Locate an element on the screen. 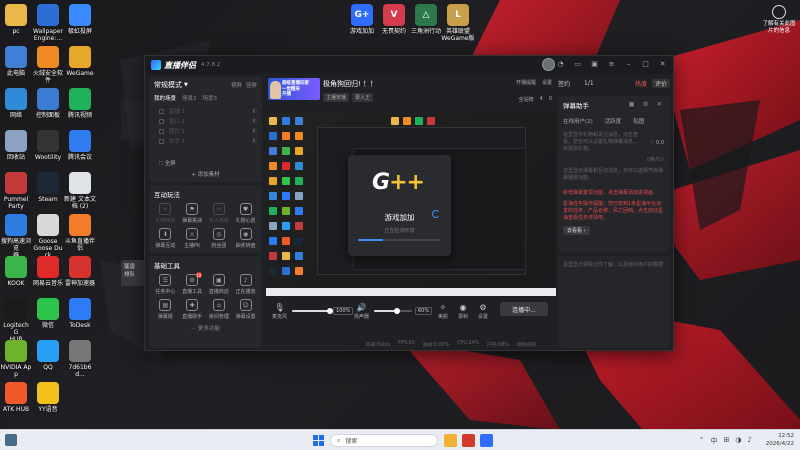 The image size is (800, 450). speaker-volume-knob is located at coordinates (396, 311).